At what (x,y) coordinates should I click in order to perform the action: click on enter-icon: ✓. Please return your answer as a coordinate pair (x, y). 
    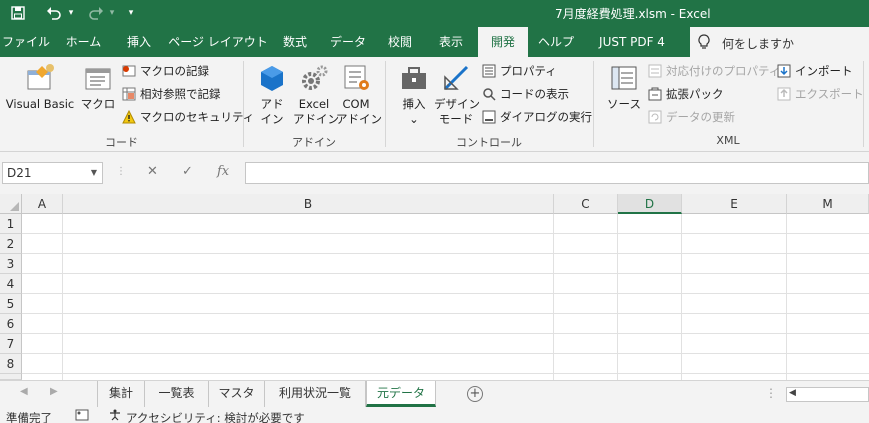
    Looking at the image, I should click on (187, 171).